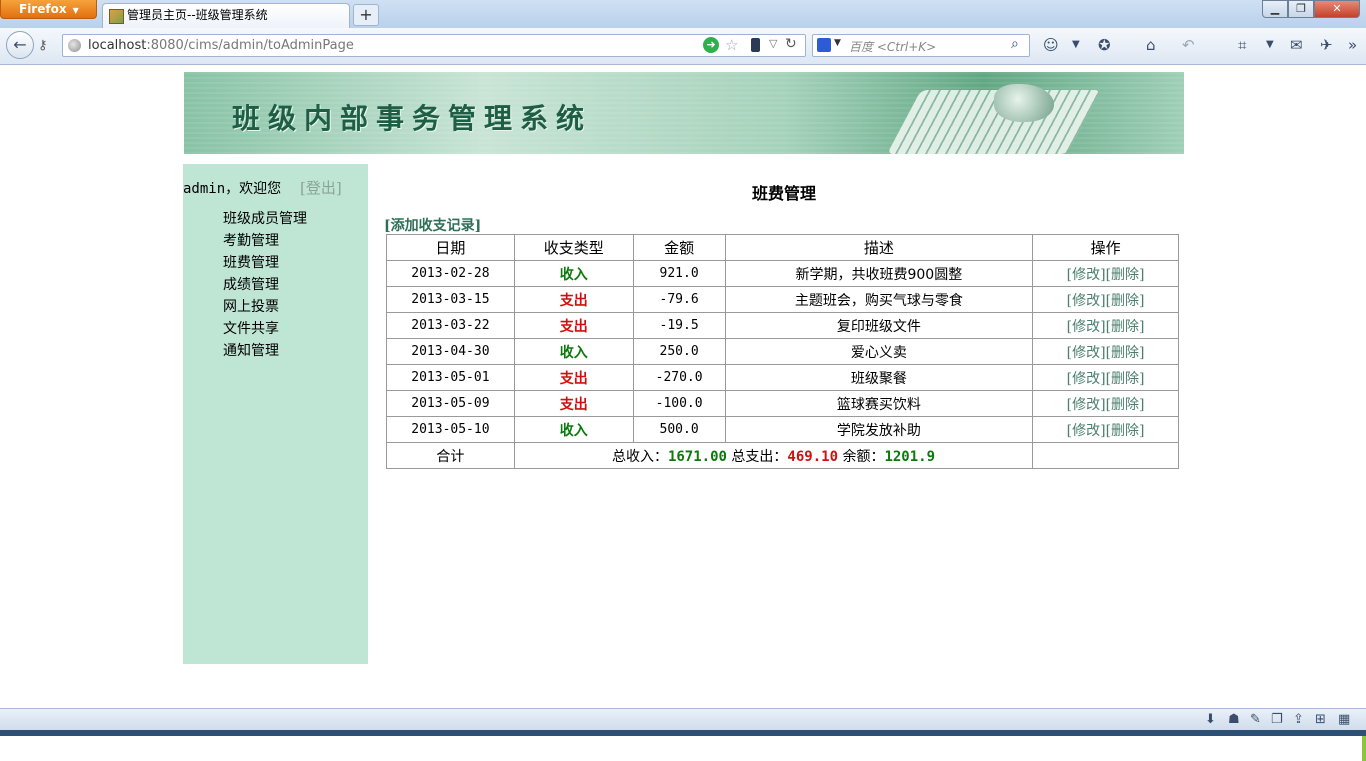  I want to click on cell-amount: 921.0, so click(679, 273).